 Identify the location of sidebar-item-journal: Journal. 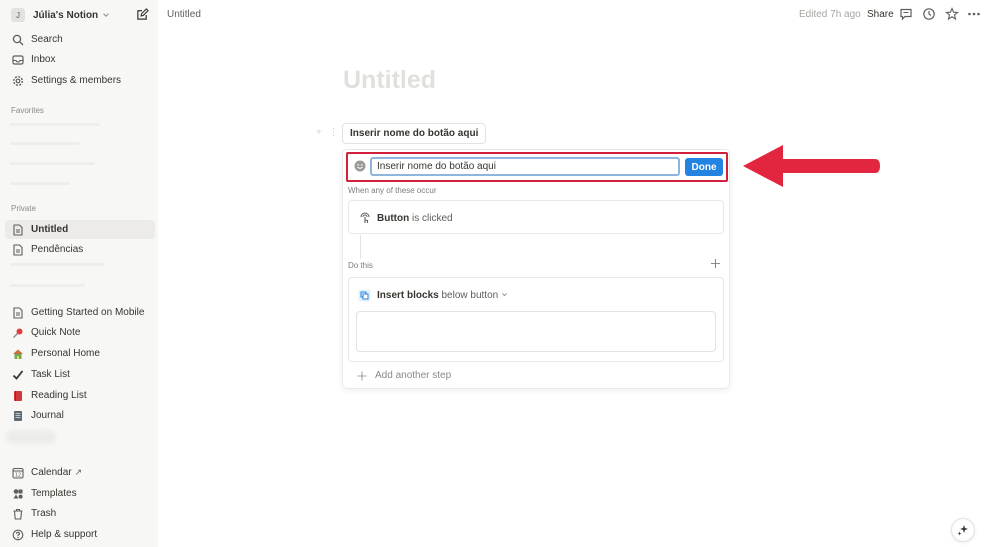
(80, 415).